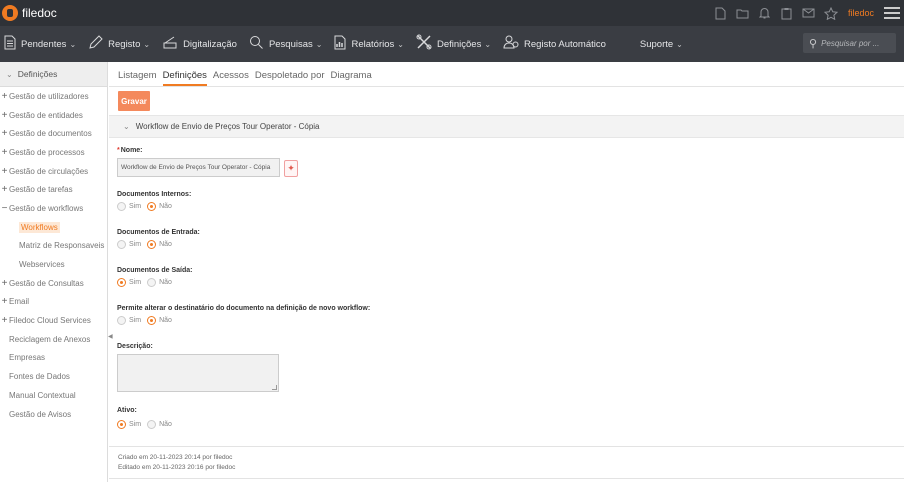  I want to click on sidebar-item: Webservices, so click(53, 264).